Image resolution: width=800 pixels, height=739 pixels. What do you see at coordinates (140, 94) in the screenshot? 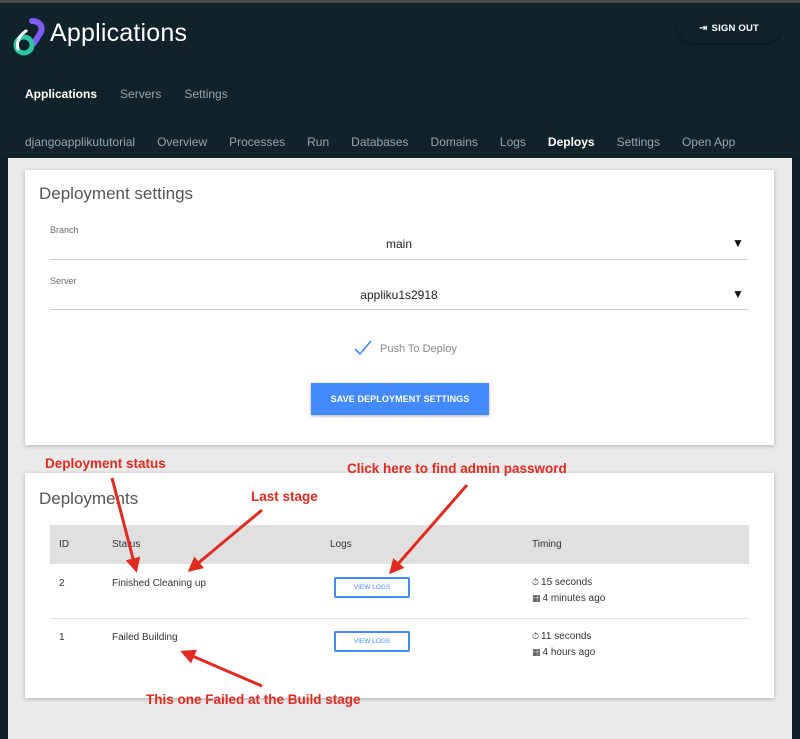
I see `nav-servers: Servers` at bounding box center [140, 94].